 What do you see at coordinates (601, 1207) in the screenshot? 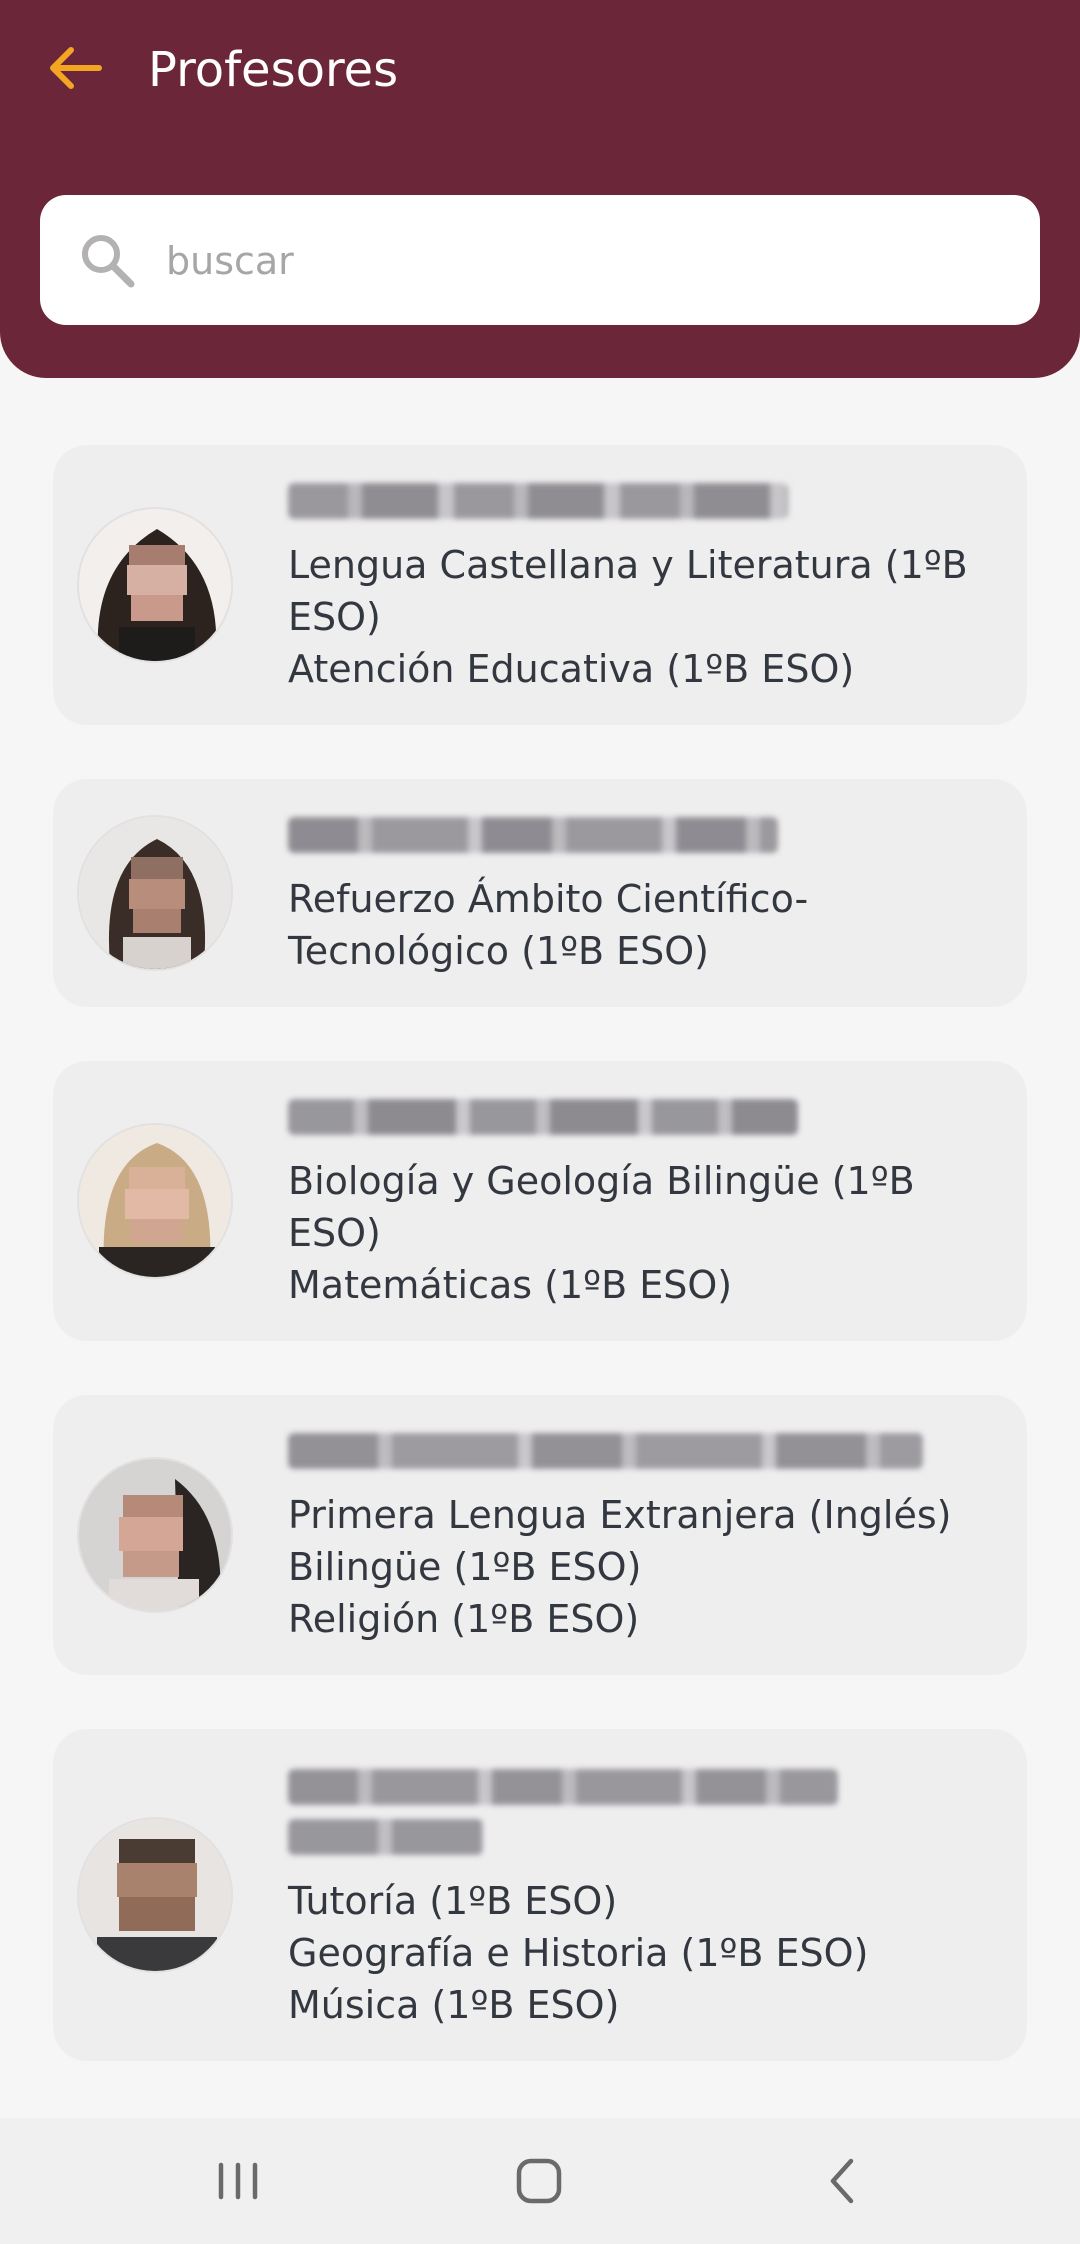
I see `teacher-subject: Biología y Geología Bilingüe (1ºB ESO)` at bounding box center [601, 1207].